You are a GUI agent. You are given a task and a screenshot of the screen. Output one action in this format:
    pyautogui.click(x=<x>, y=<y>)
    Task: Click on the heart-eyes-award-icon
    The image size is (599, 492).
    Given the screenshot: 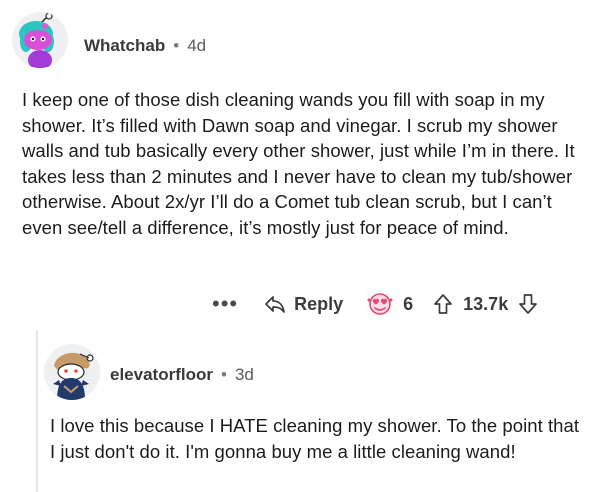 What is the action you would take?
    pyautogui.click(x=380, y=304)
    